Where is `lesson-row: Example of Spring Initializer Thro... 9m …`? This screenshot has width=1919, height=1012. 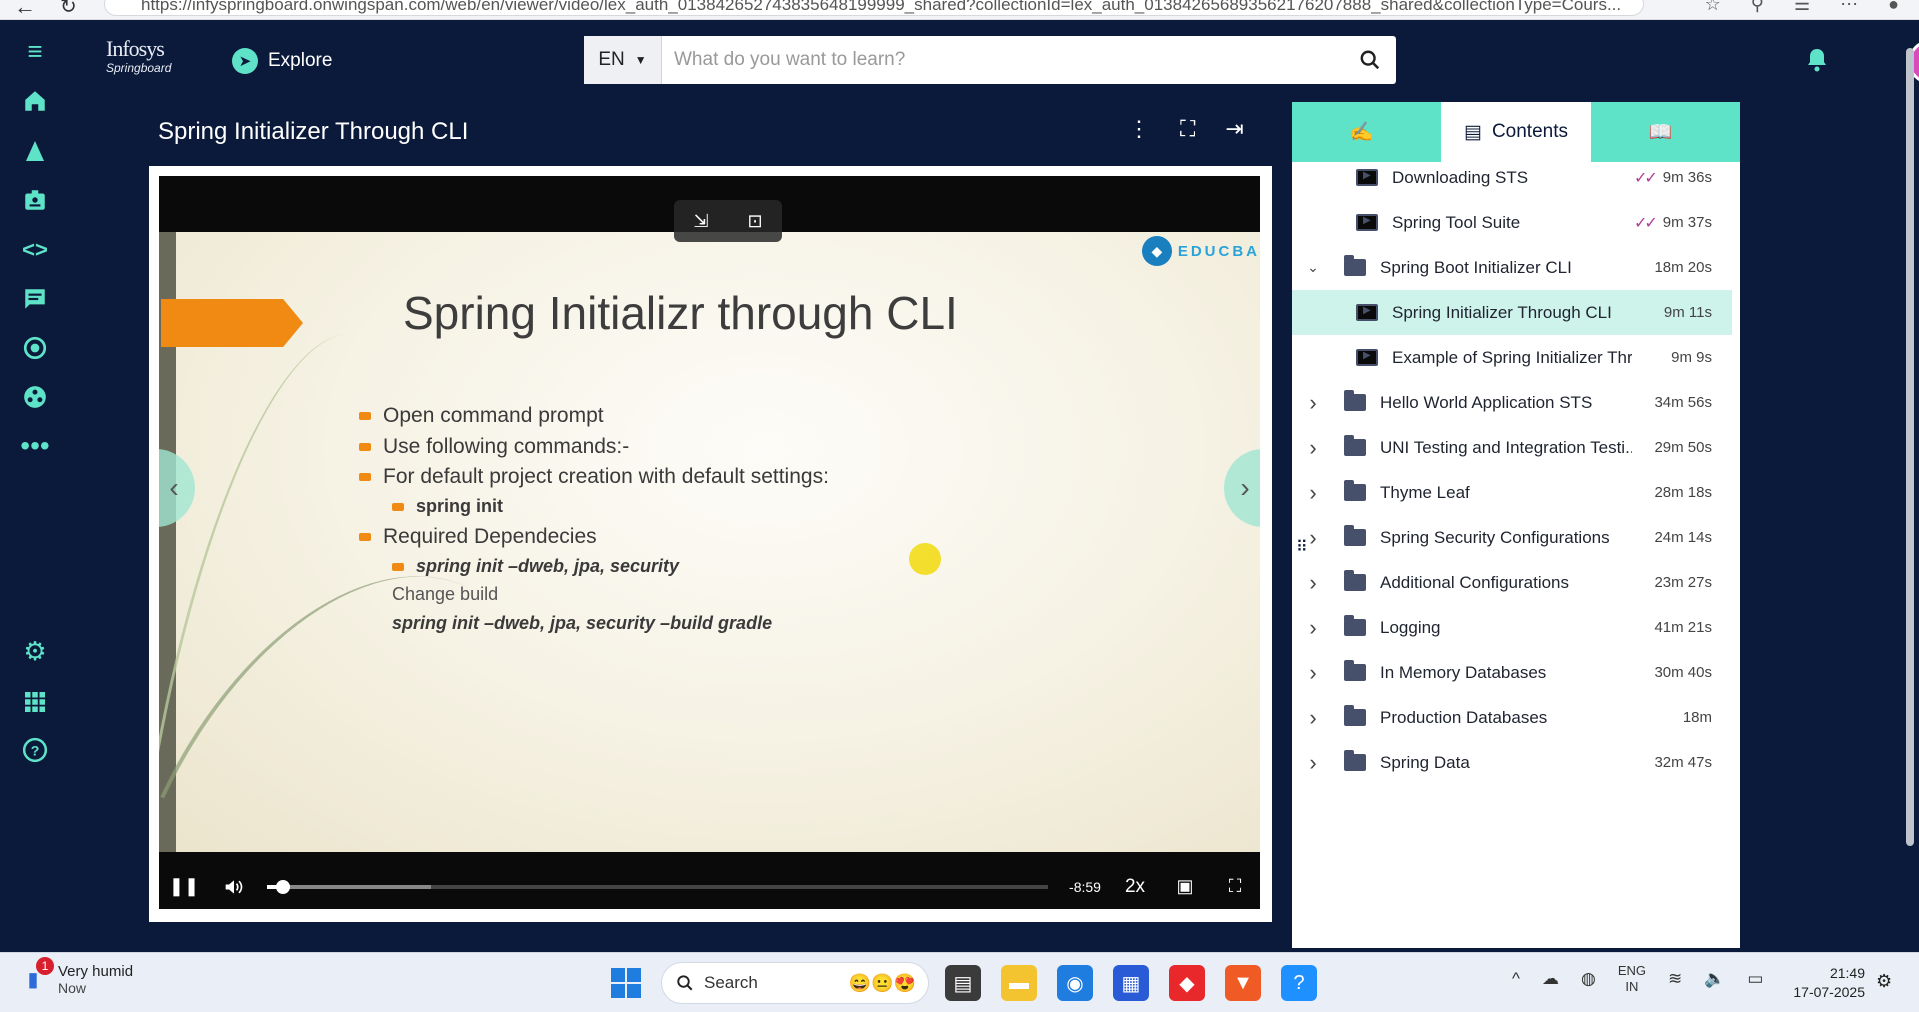 lesson-row: Example of Spring Initializer Thro... 9m … is located at coordinates (1512, 357).